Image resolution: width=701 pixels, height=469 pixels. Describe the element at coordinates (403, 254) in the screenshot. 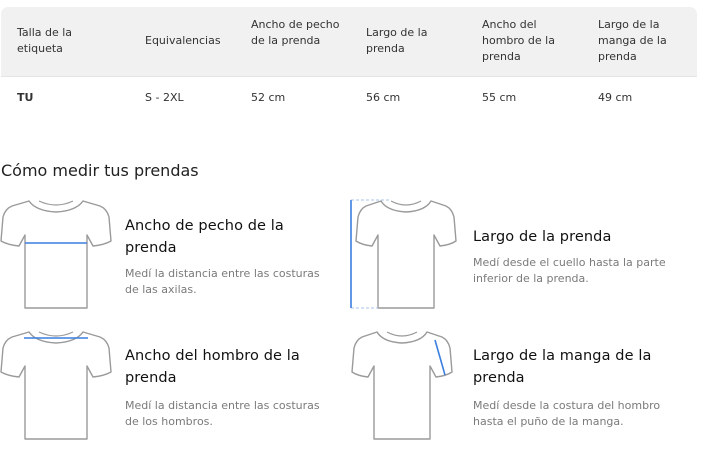

I see `tshirt-length-icon` at that location.